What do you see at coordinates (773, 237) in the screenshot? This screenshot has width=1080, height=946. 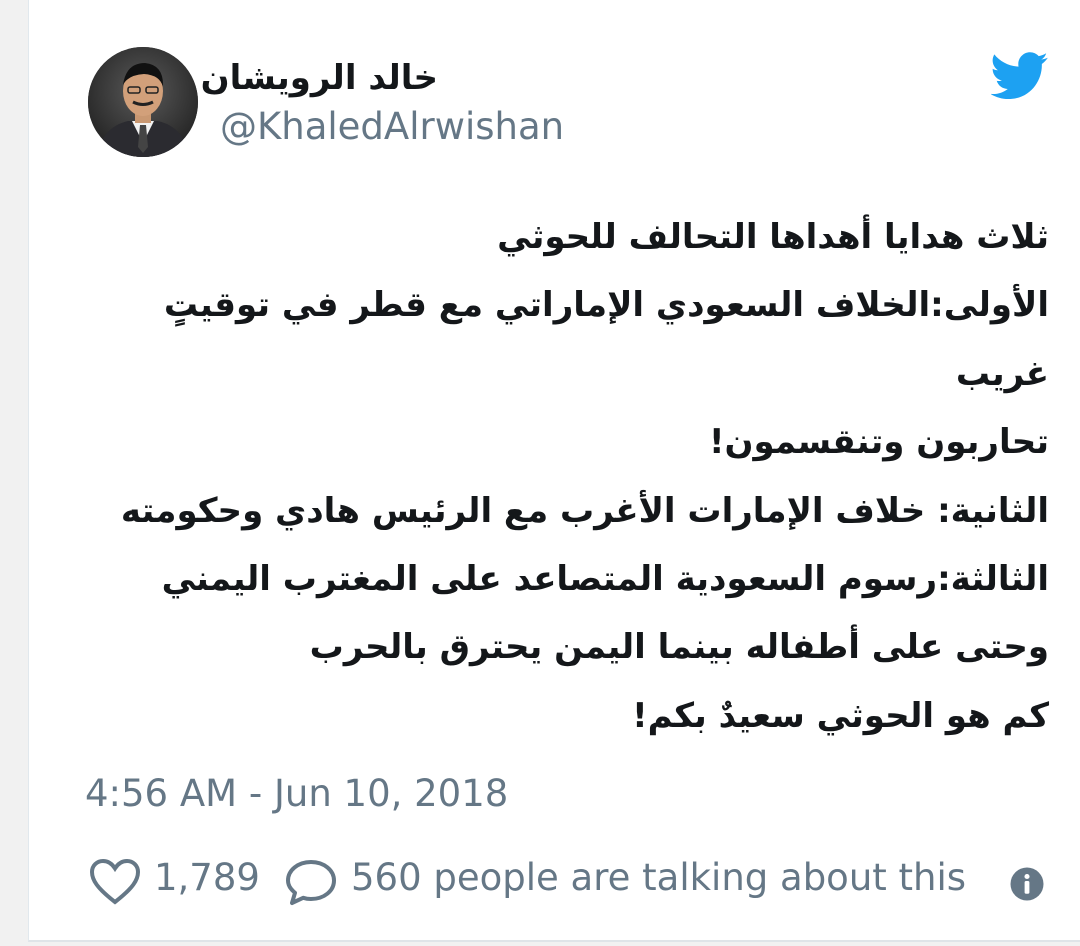 I see `tweet-line: ثلاث هدايا أهداها التحالف للحوثي` at bounding box center [773, 237].